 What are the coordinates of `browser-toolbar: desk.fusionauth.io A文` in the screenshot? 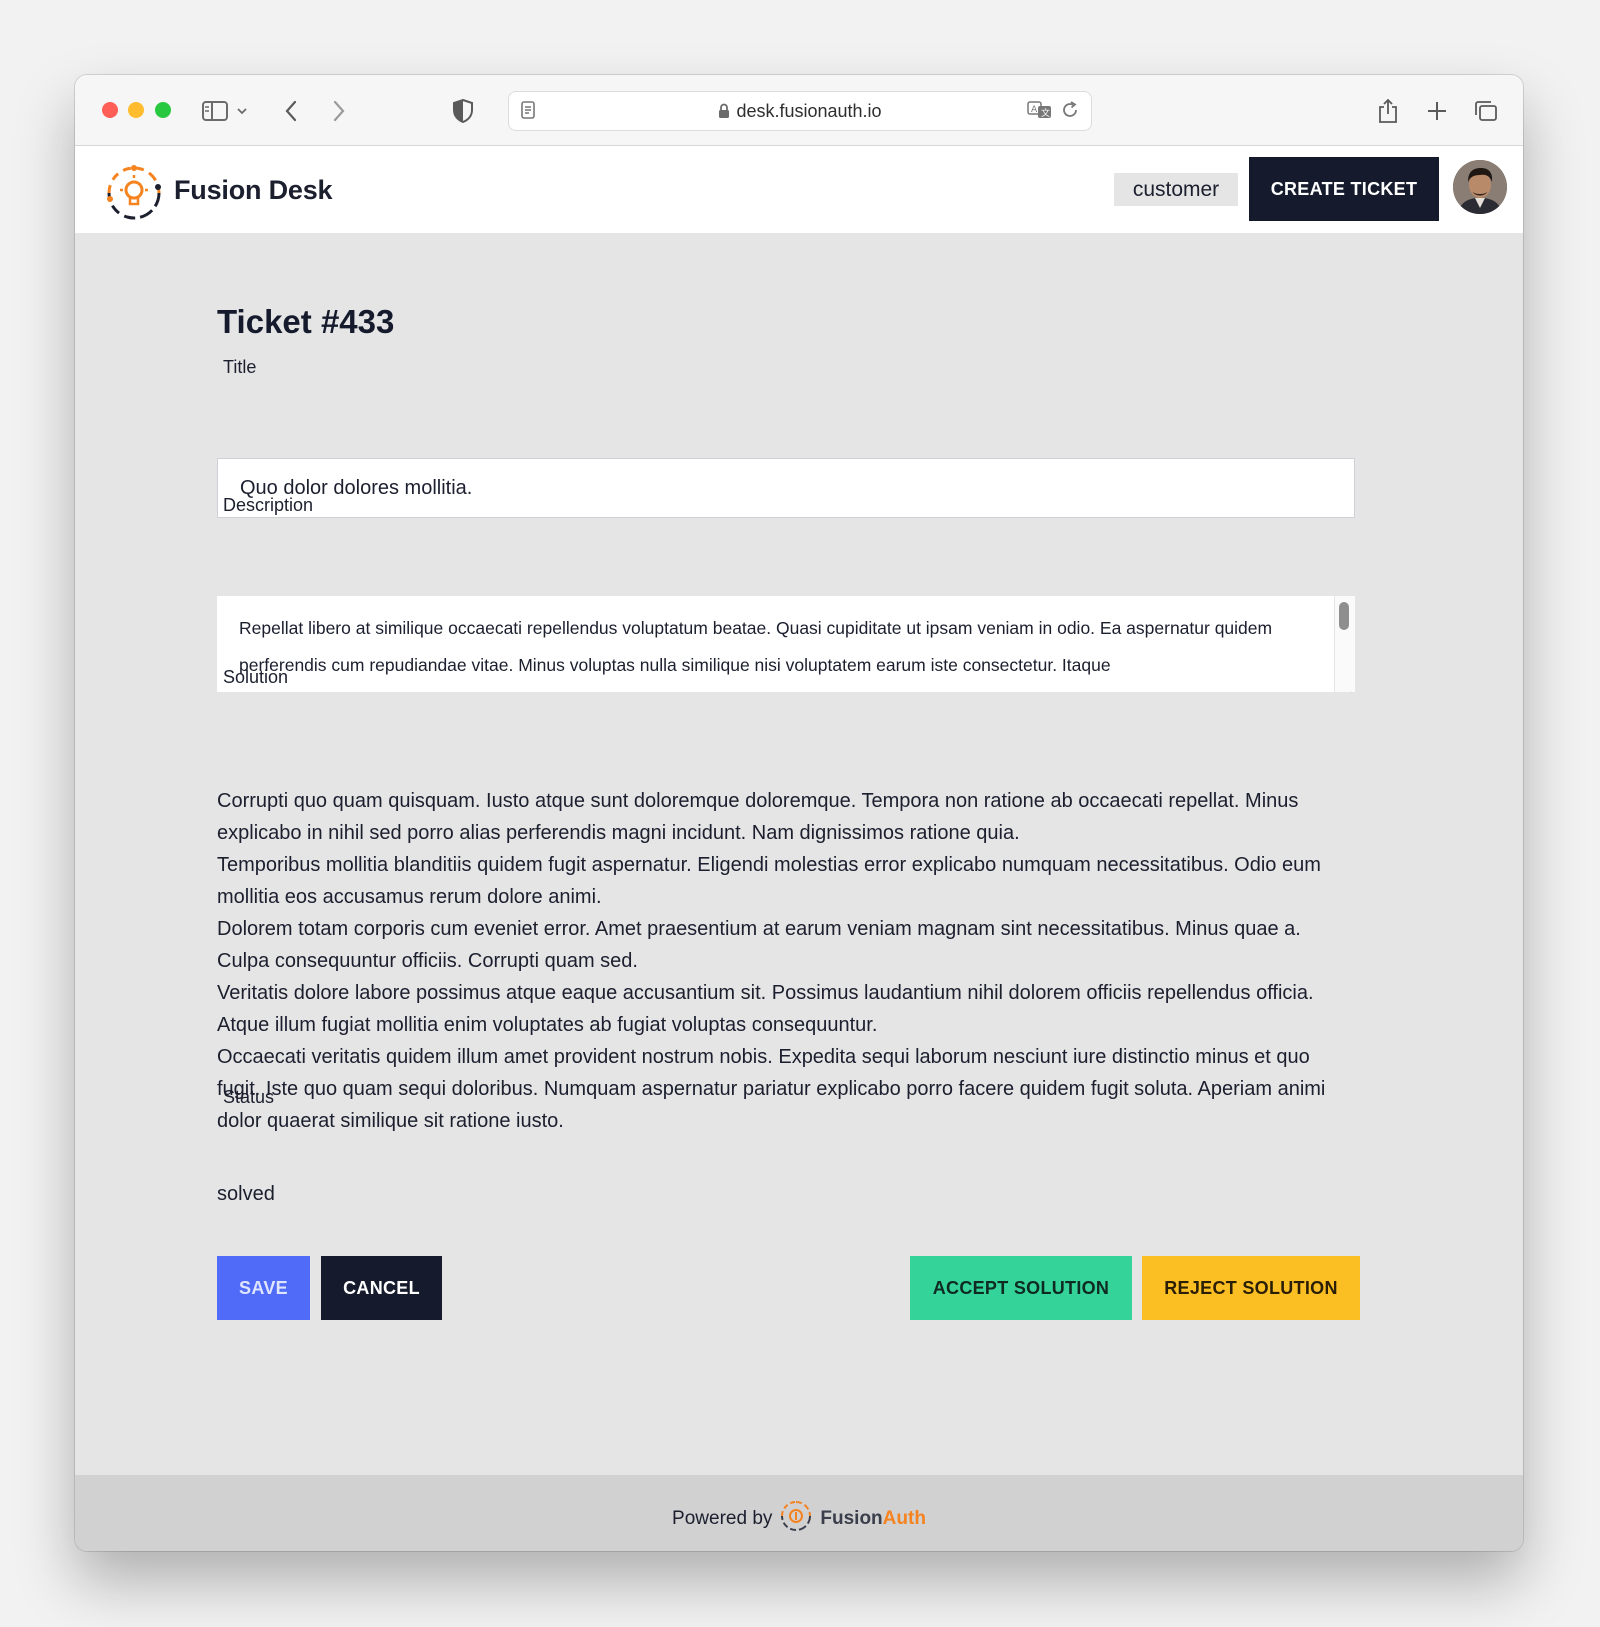 It's located at (799, 110).